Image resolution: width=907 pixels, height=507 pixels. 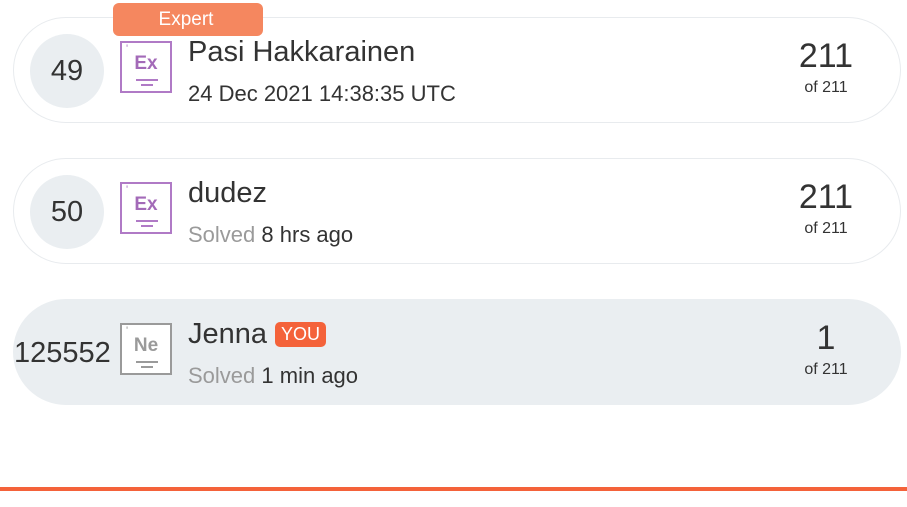 I want to click on player-name-text: dudez, so click(x=227, y=193).